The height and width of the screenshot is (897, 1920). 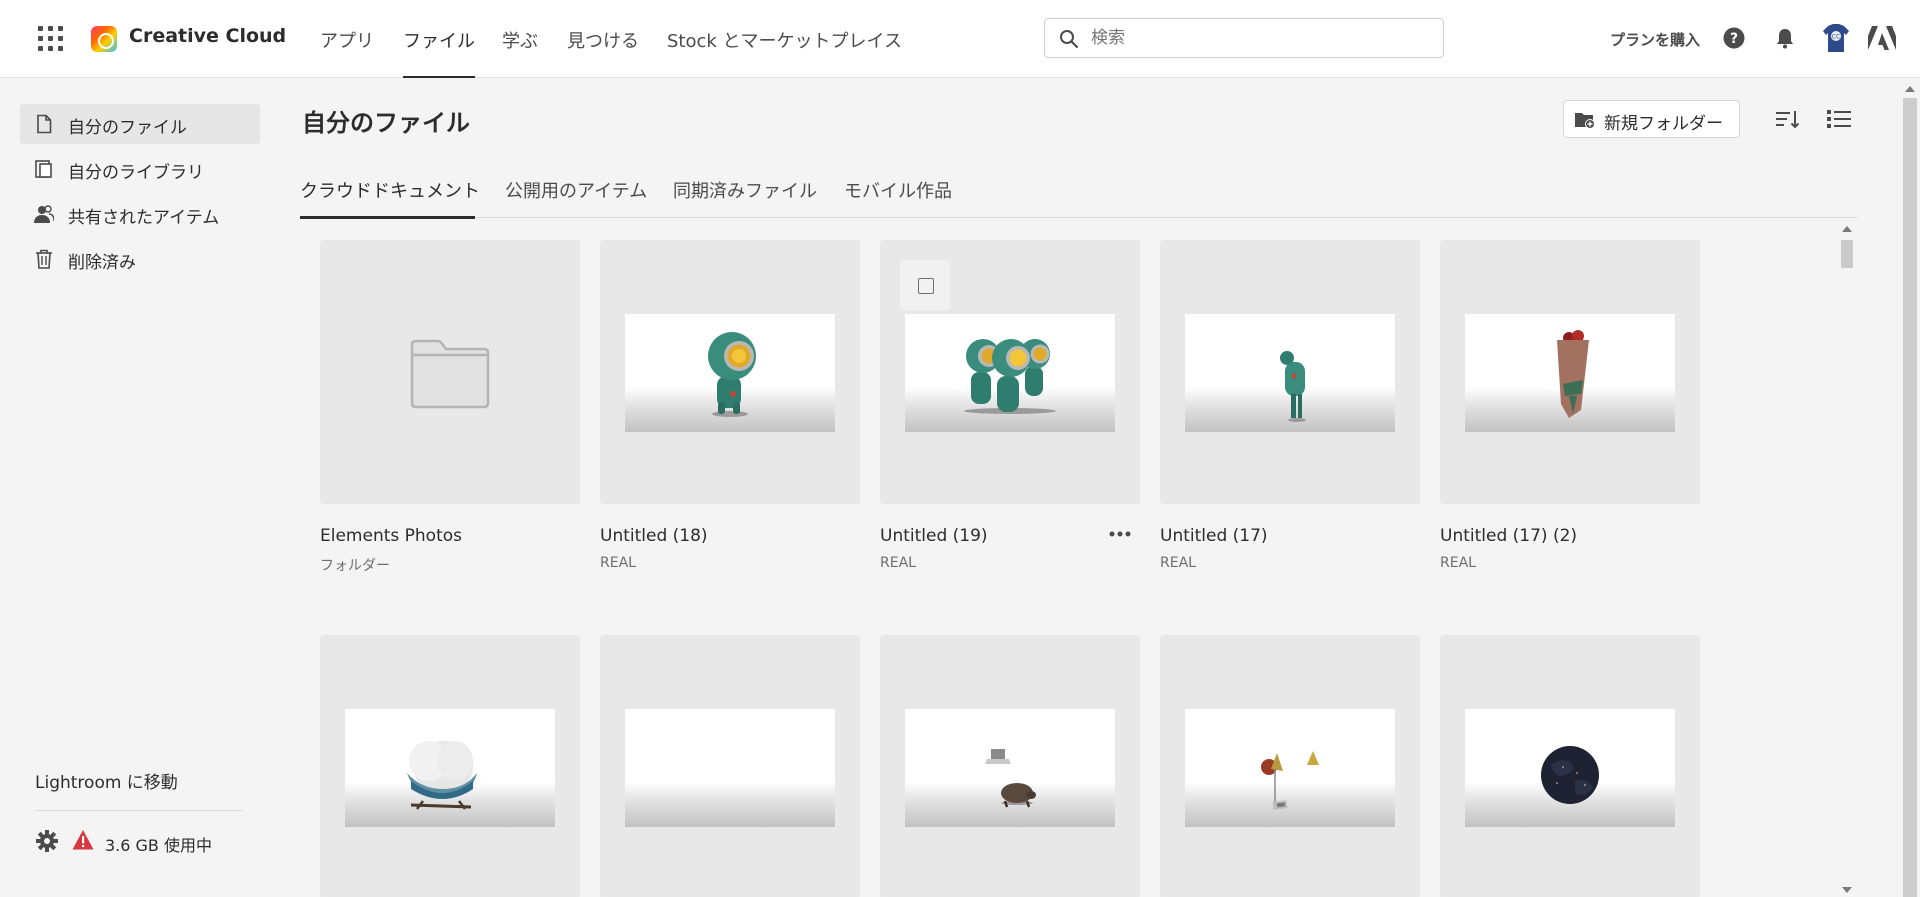 I want to click on trash-icon, so click(x=44, y=259).